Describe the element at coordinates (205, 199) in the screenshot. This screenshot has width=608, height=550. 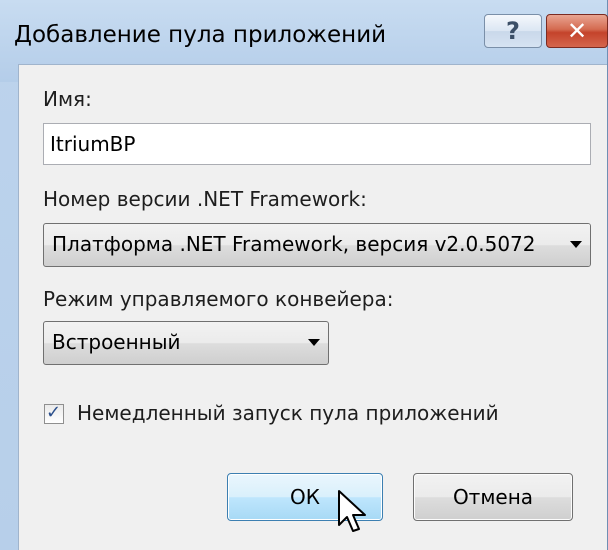
I see `framework-version-label: Номер версии .NET Framework:` at that location.